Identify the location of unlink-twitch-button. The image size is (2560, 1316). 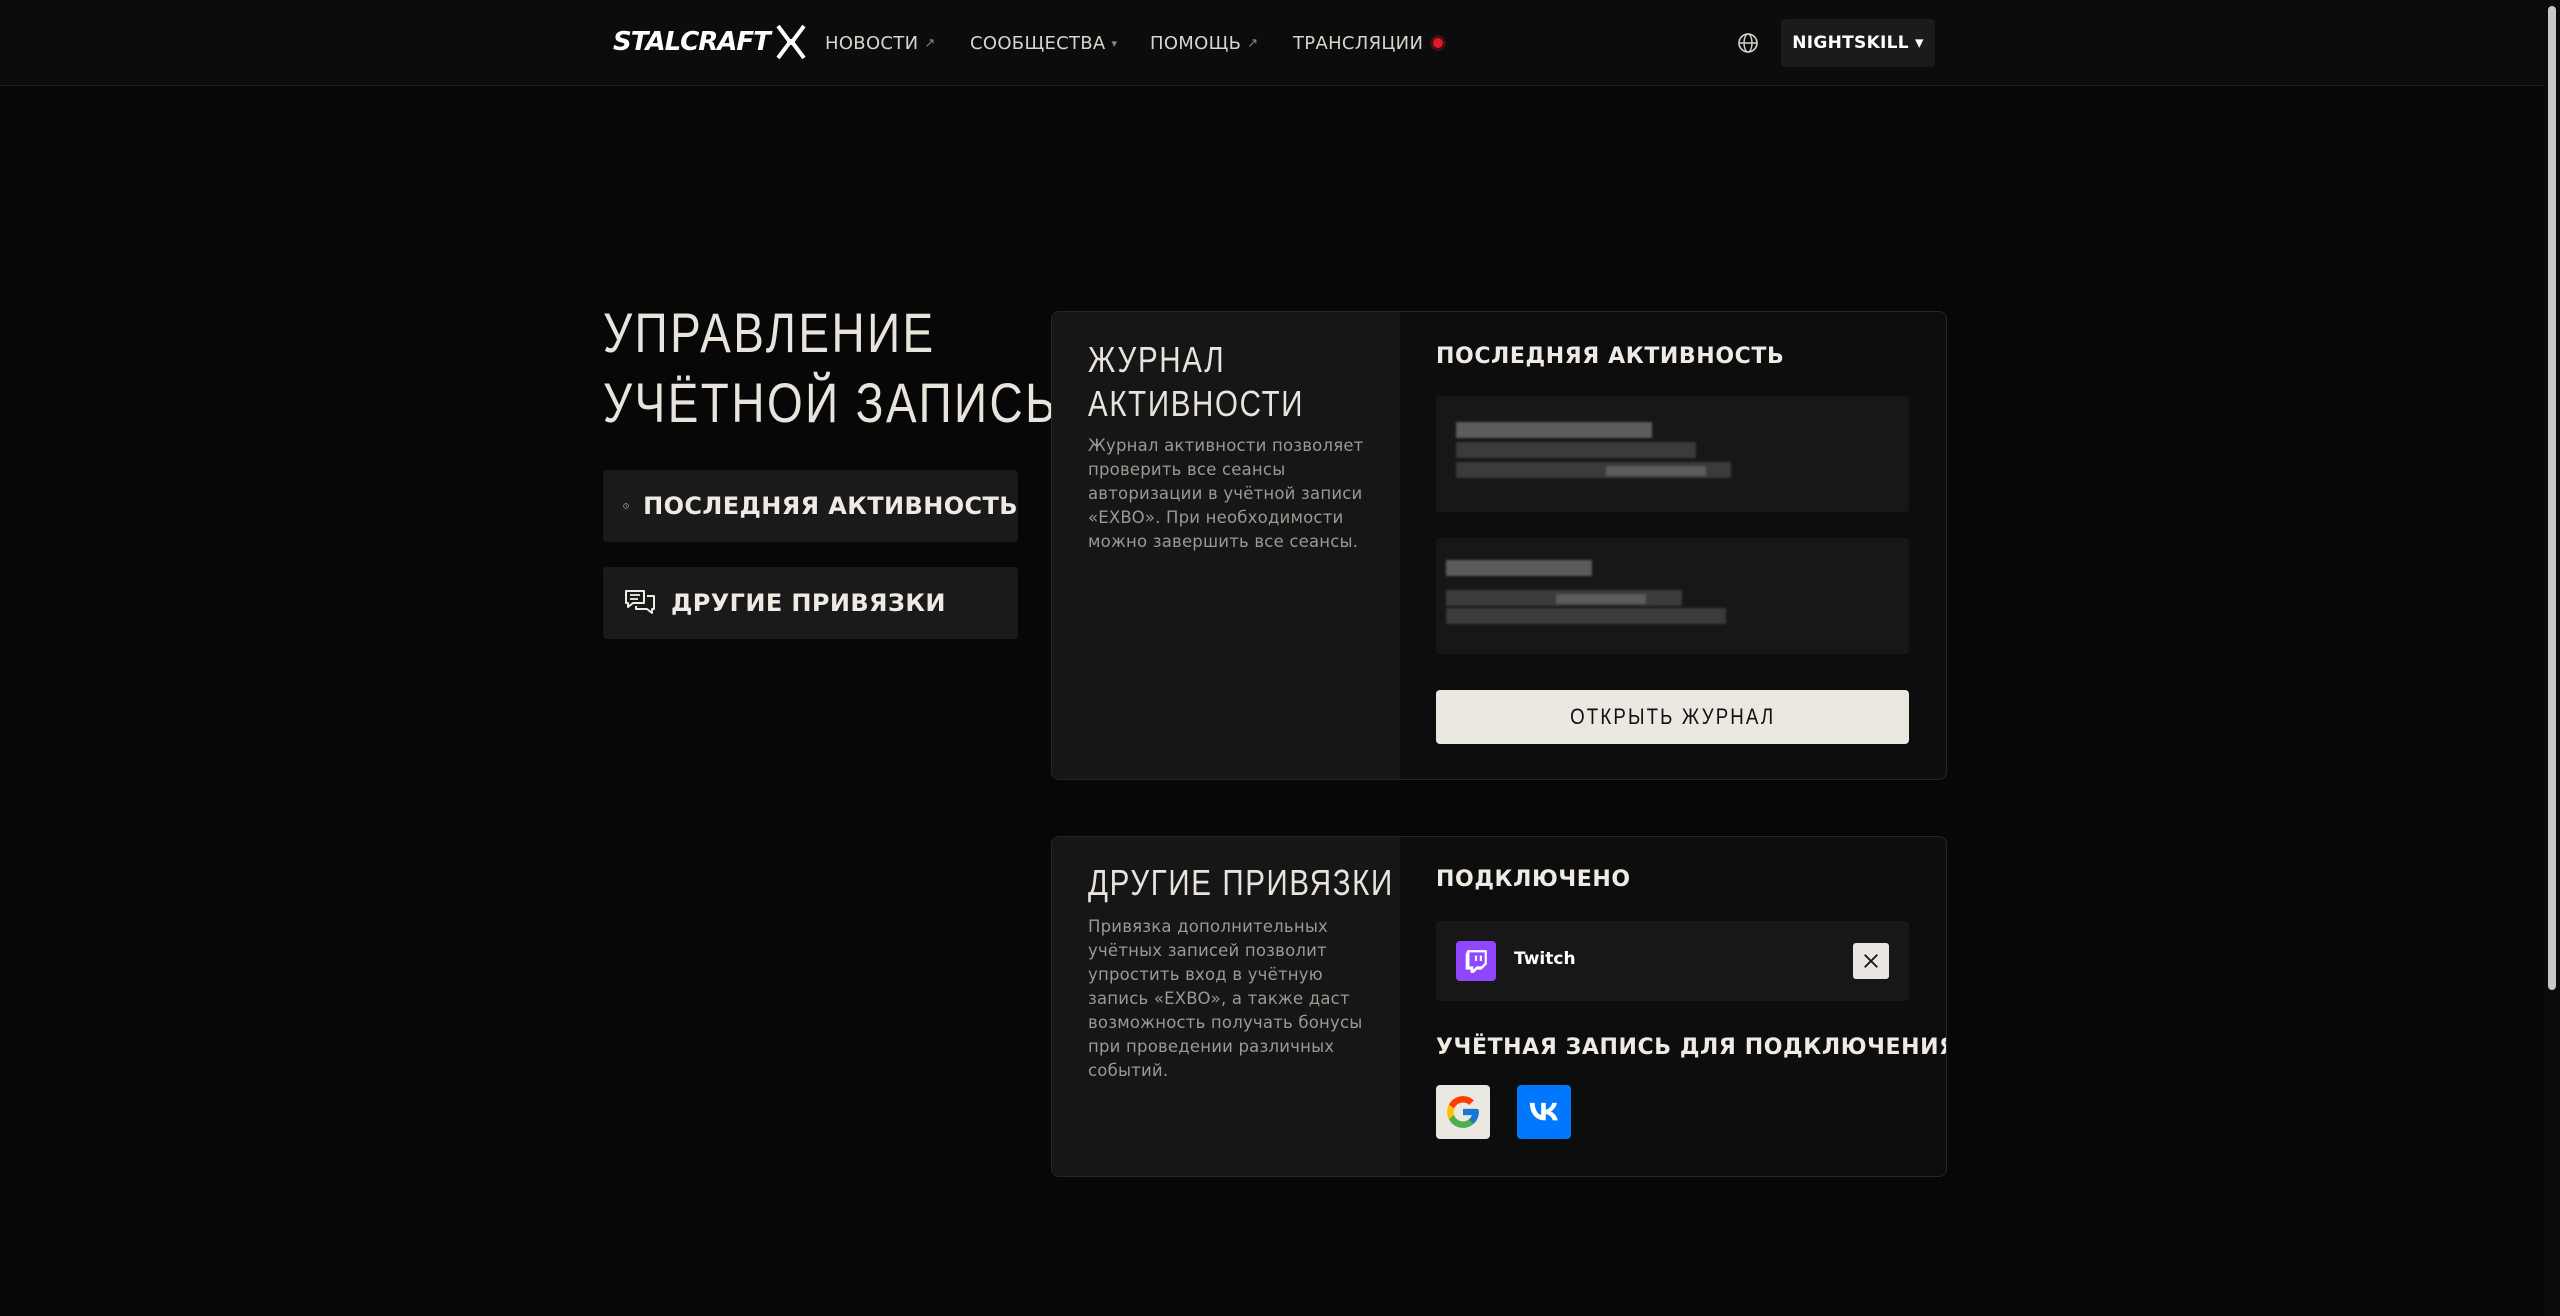
(1871, 961).